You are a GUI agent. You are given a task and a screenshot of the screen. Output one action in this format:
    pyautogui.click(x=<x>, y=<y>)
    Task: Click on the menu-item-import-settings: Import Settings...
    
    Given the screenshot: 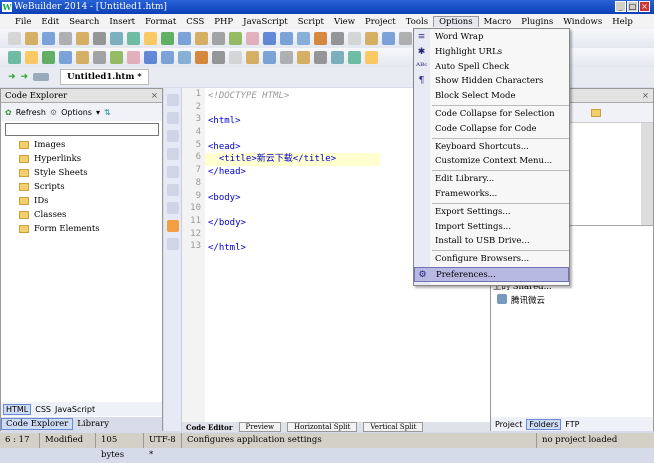 What is the action you would take?
    pyautogui.click(x=491, y=227)
    